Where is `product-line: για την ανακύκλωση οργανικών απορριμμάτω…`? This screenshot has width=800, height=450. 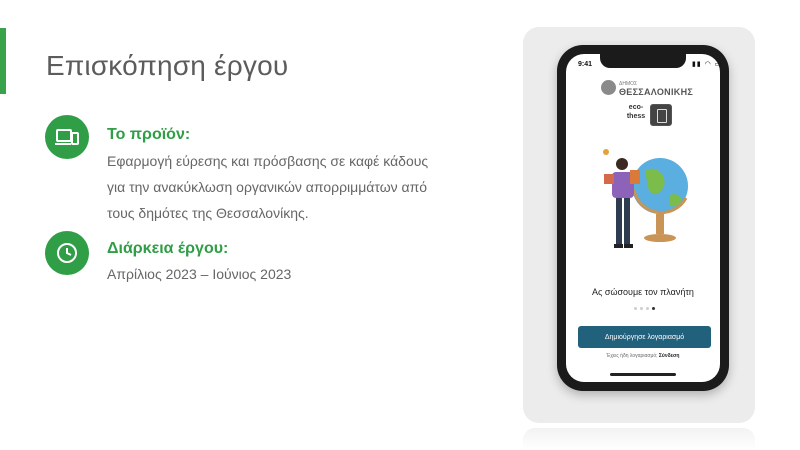
product-line: για την ανακύκλωση οργανικών απορριμμάτω… is located at coordinates (267, 187).